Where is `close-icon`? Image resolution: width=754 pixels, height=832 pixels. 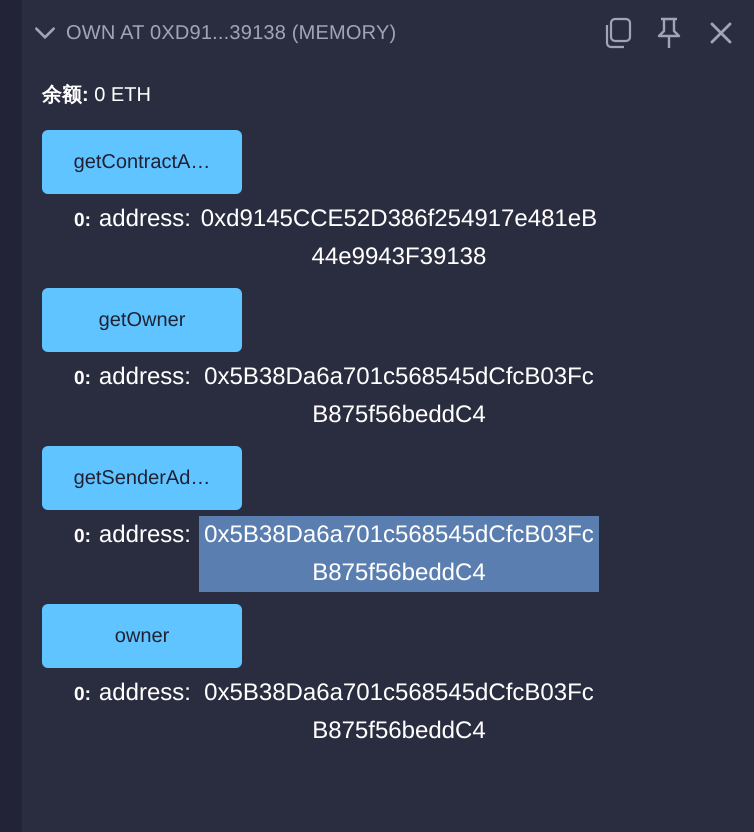
close-icon is located at coordinates (721, 33).